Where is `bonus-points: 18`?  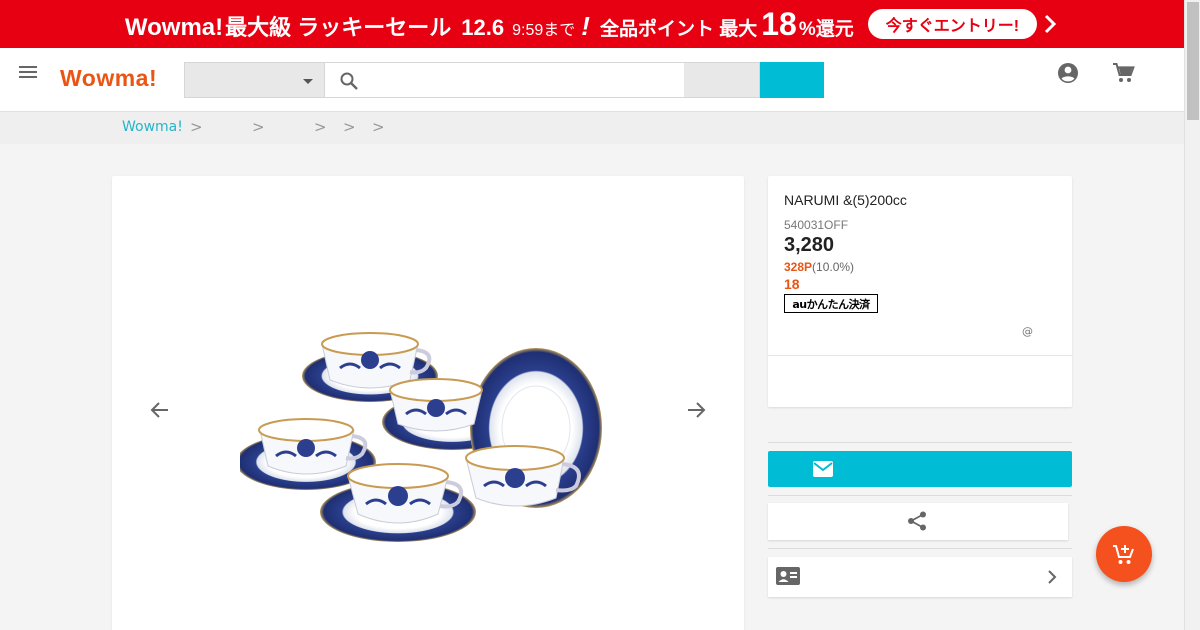
bonus-points: 18 is located at coordinates (792, 284).